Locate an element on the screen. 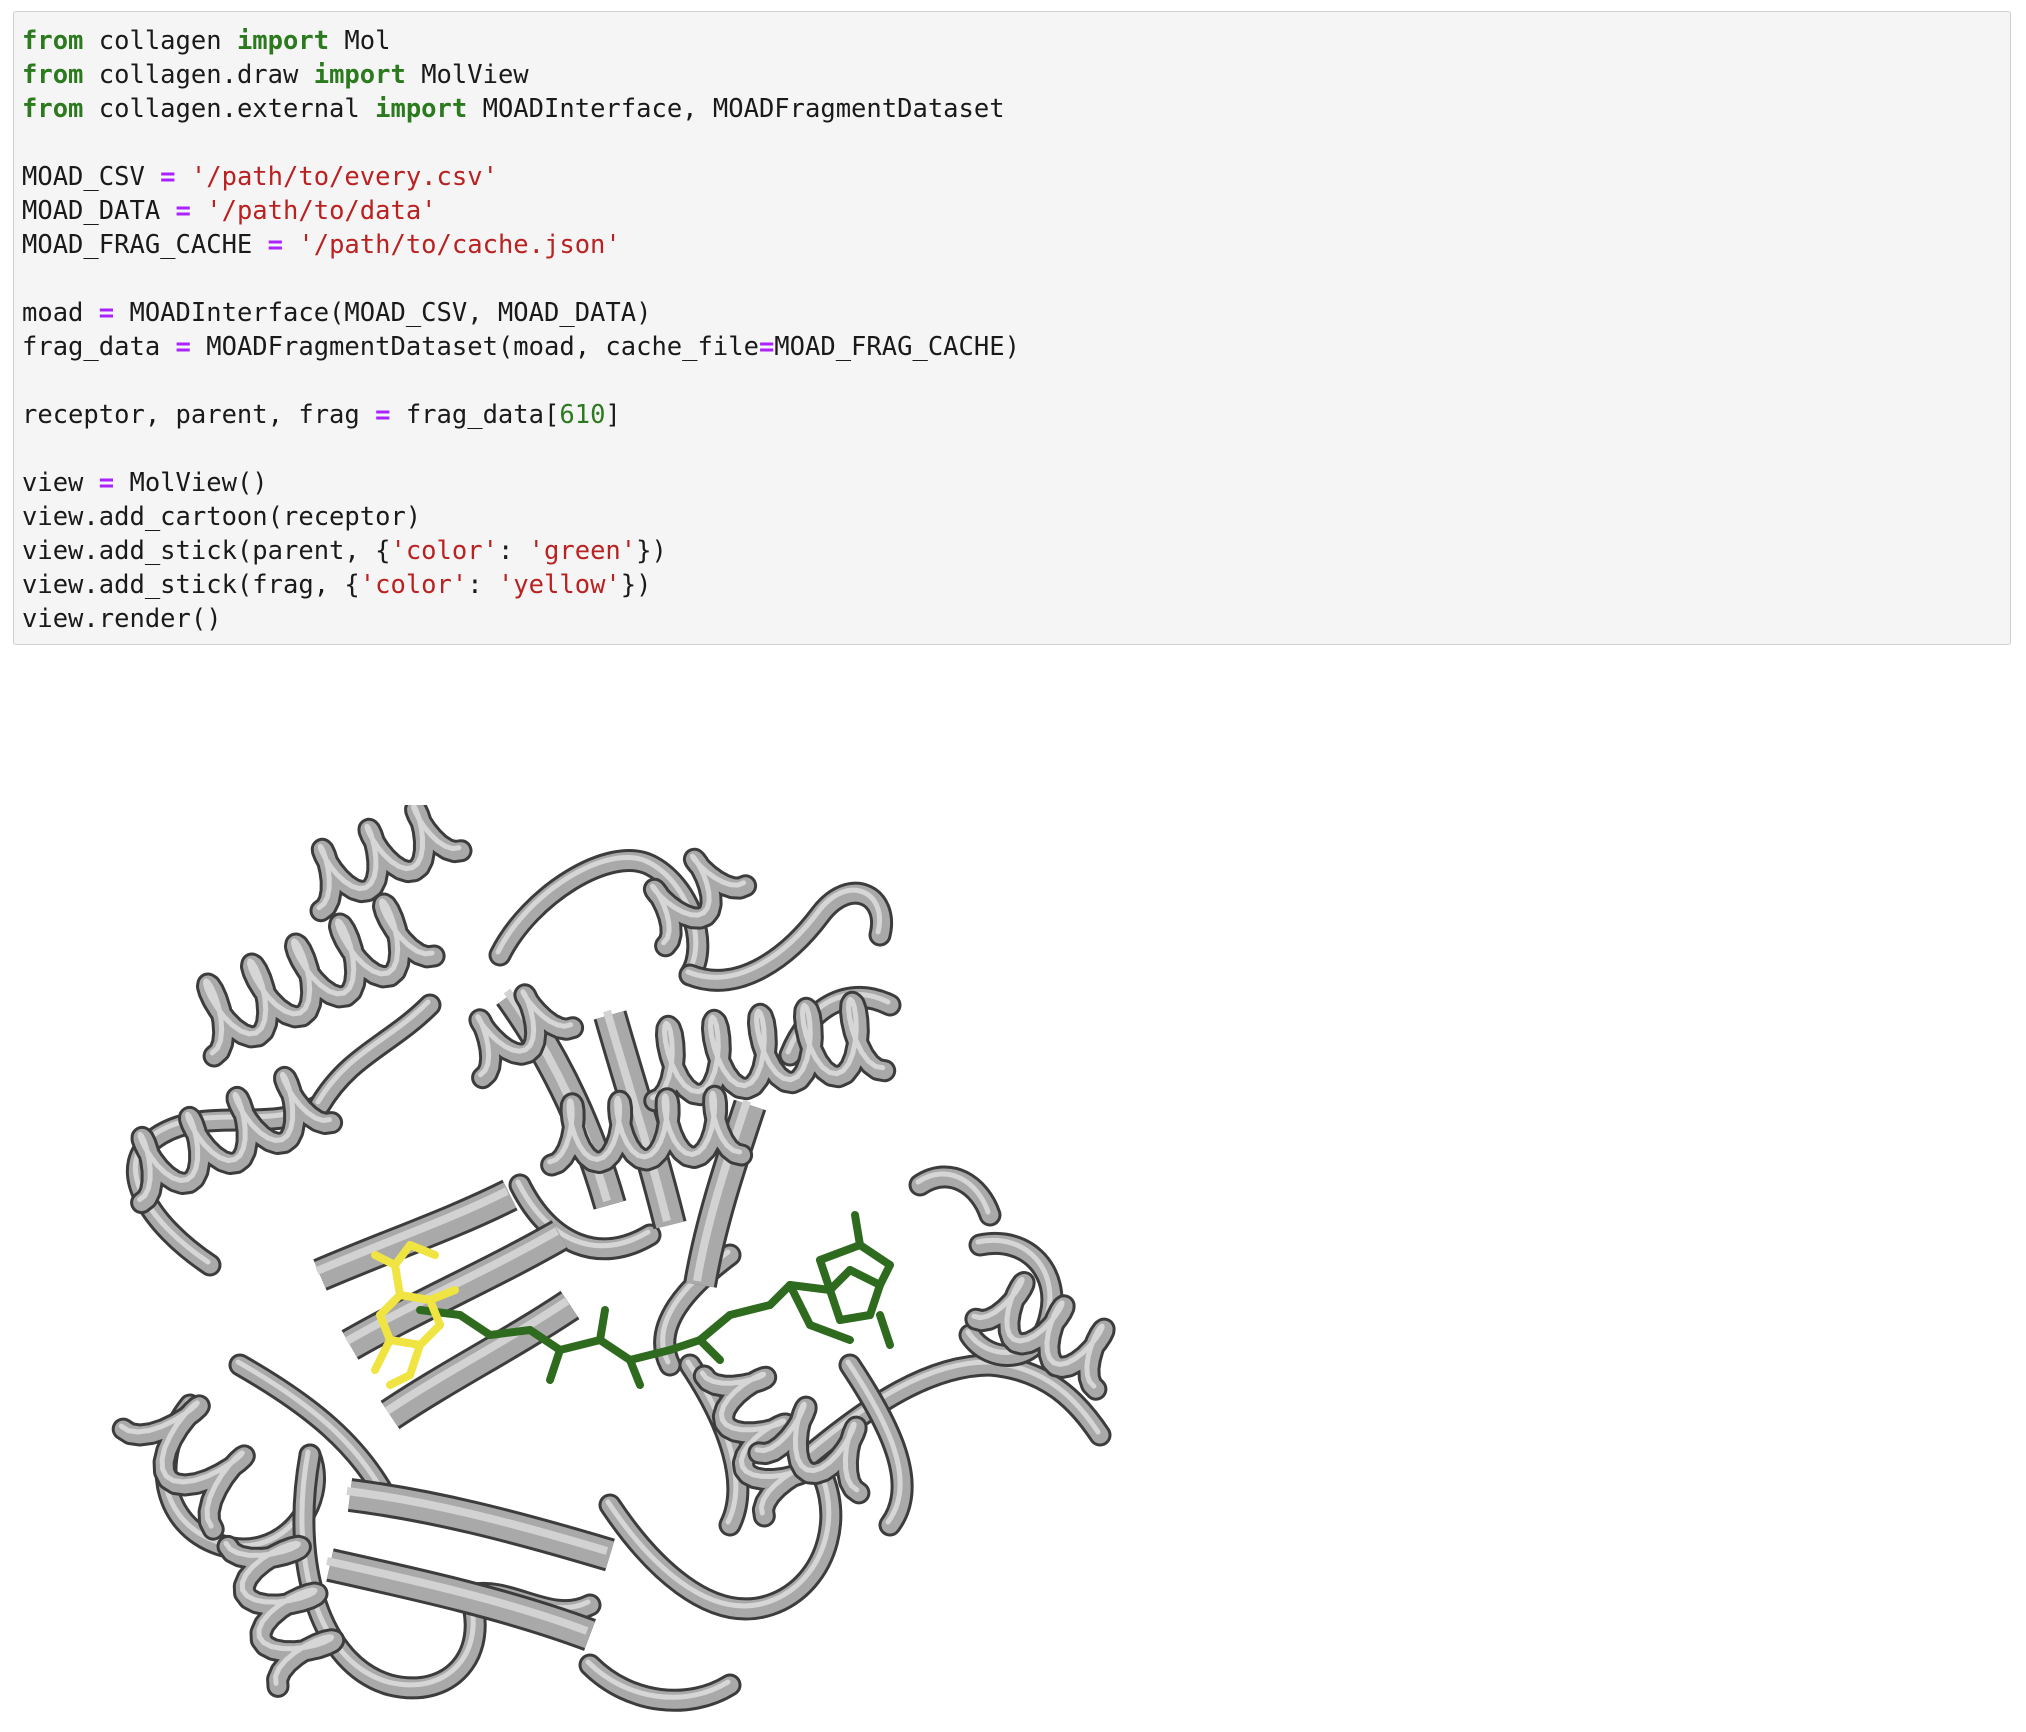  code-token: MOAD_DATA is located at coordinates (99, 211).